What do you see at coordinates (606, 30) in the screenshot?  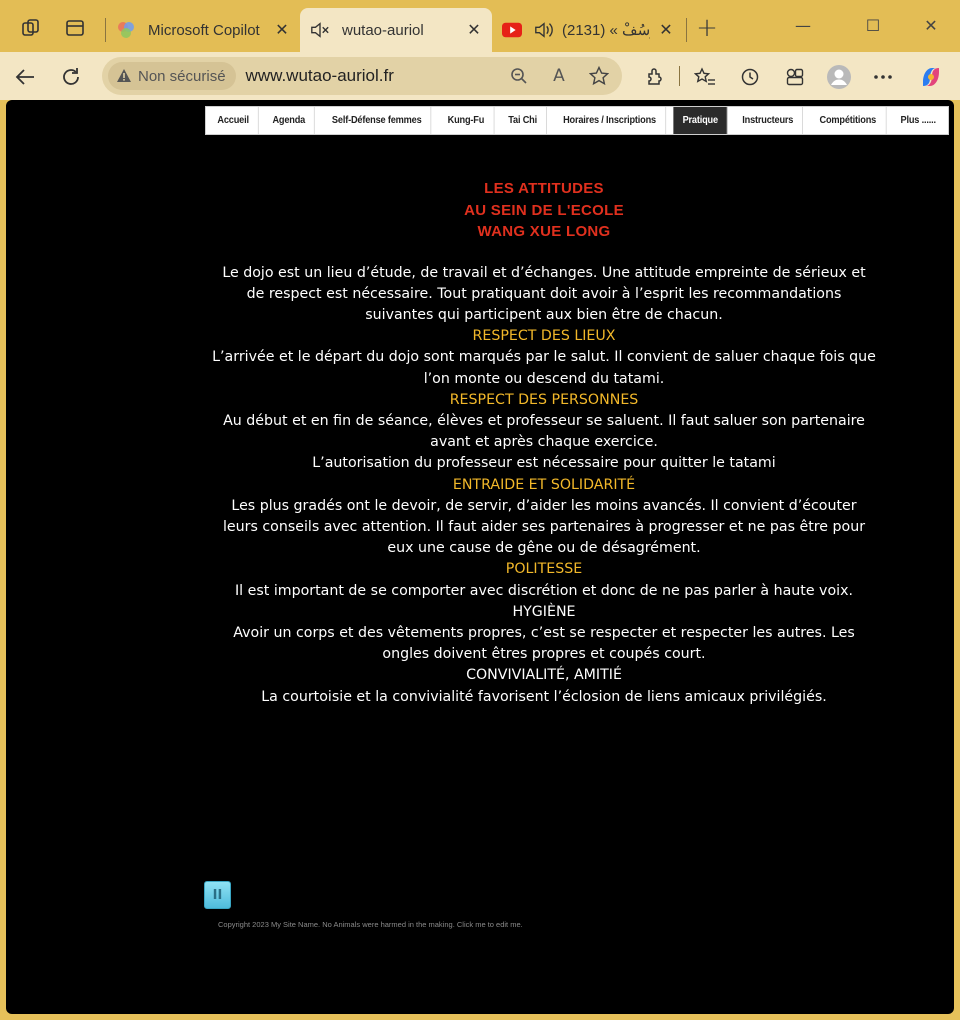 I see `tab-title: يُوسُفْ » (2131)` at bounding box center [606, 30].